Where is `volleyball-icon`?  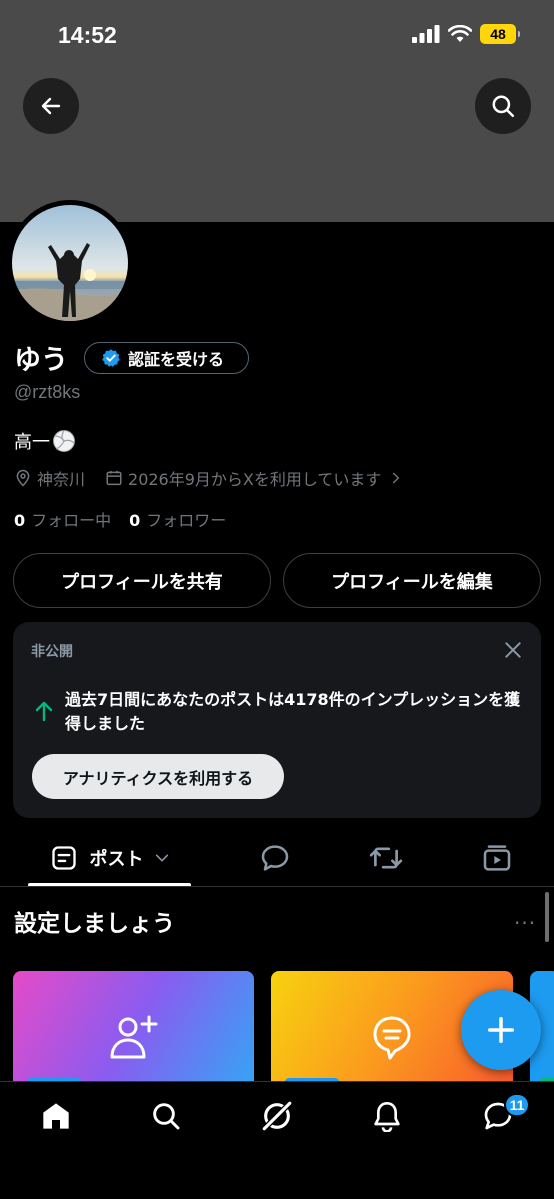 volleyball-icon is located at coordinates (64, 441).